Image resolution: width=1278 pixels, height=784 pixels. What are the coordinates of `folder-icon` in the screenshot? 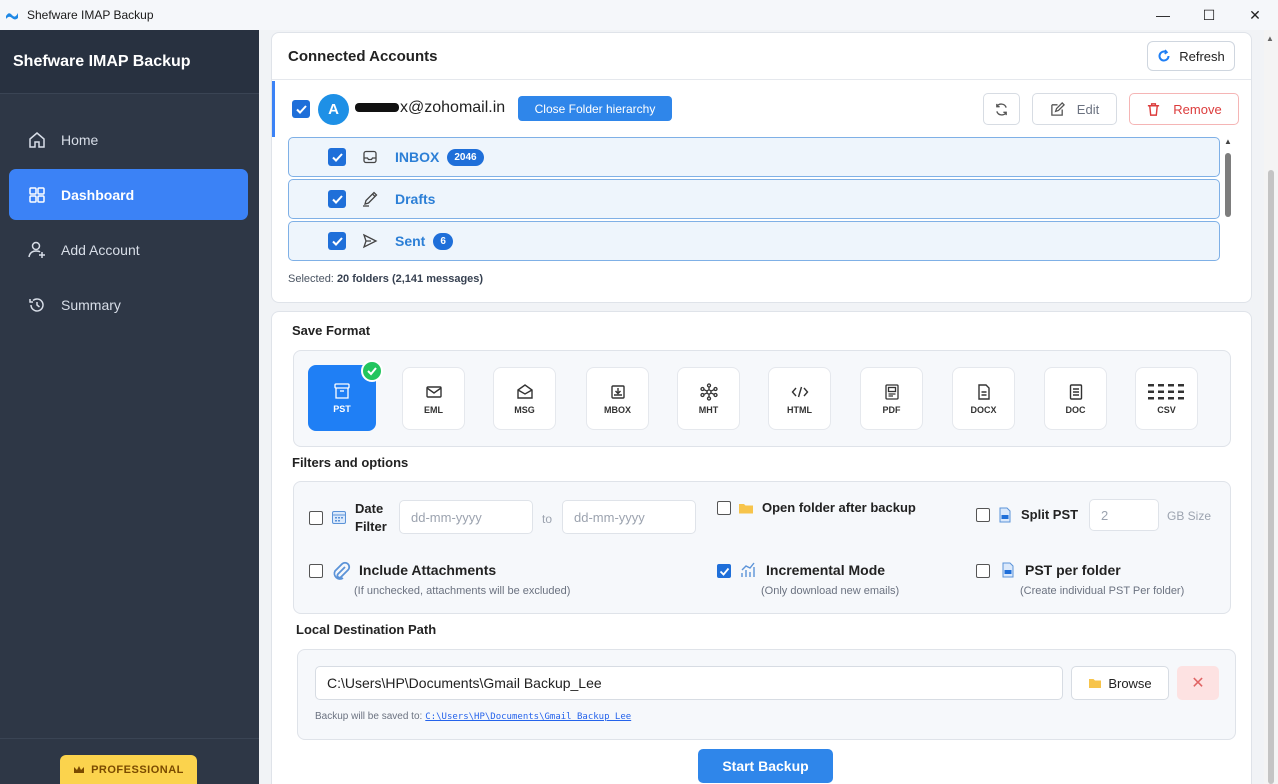 It's located at (1095, 683).